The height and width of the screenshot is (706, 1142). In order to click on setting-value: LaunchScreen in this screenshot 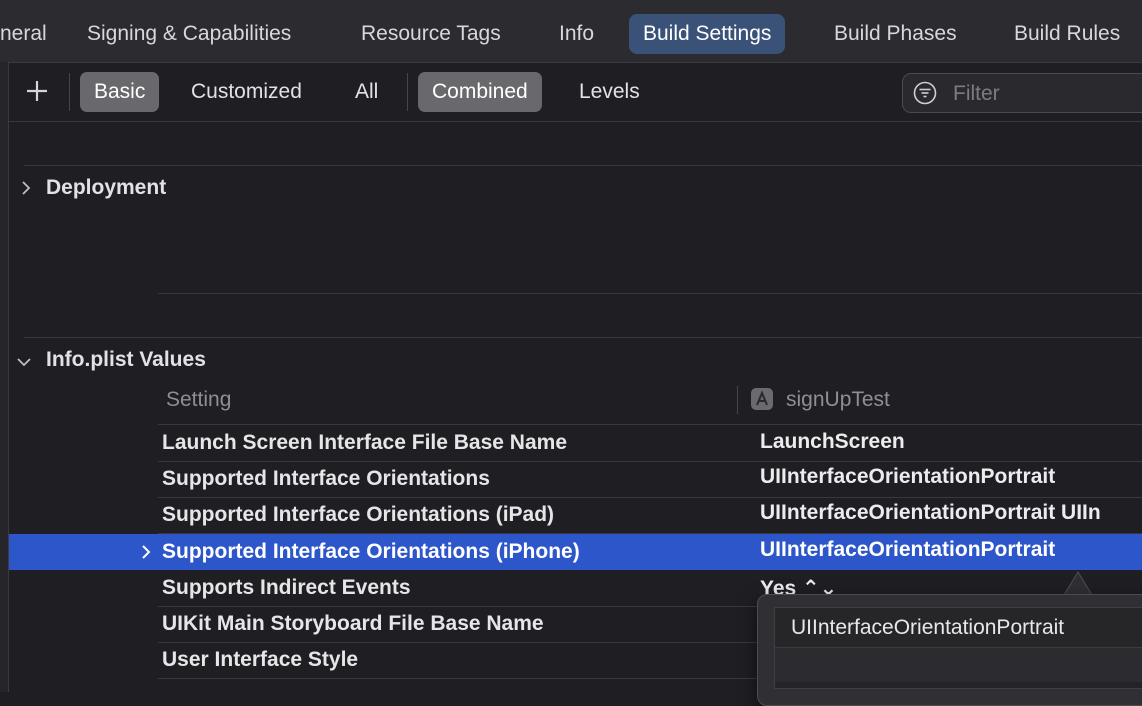, I will do `click(832, 442)`.